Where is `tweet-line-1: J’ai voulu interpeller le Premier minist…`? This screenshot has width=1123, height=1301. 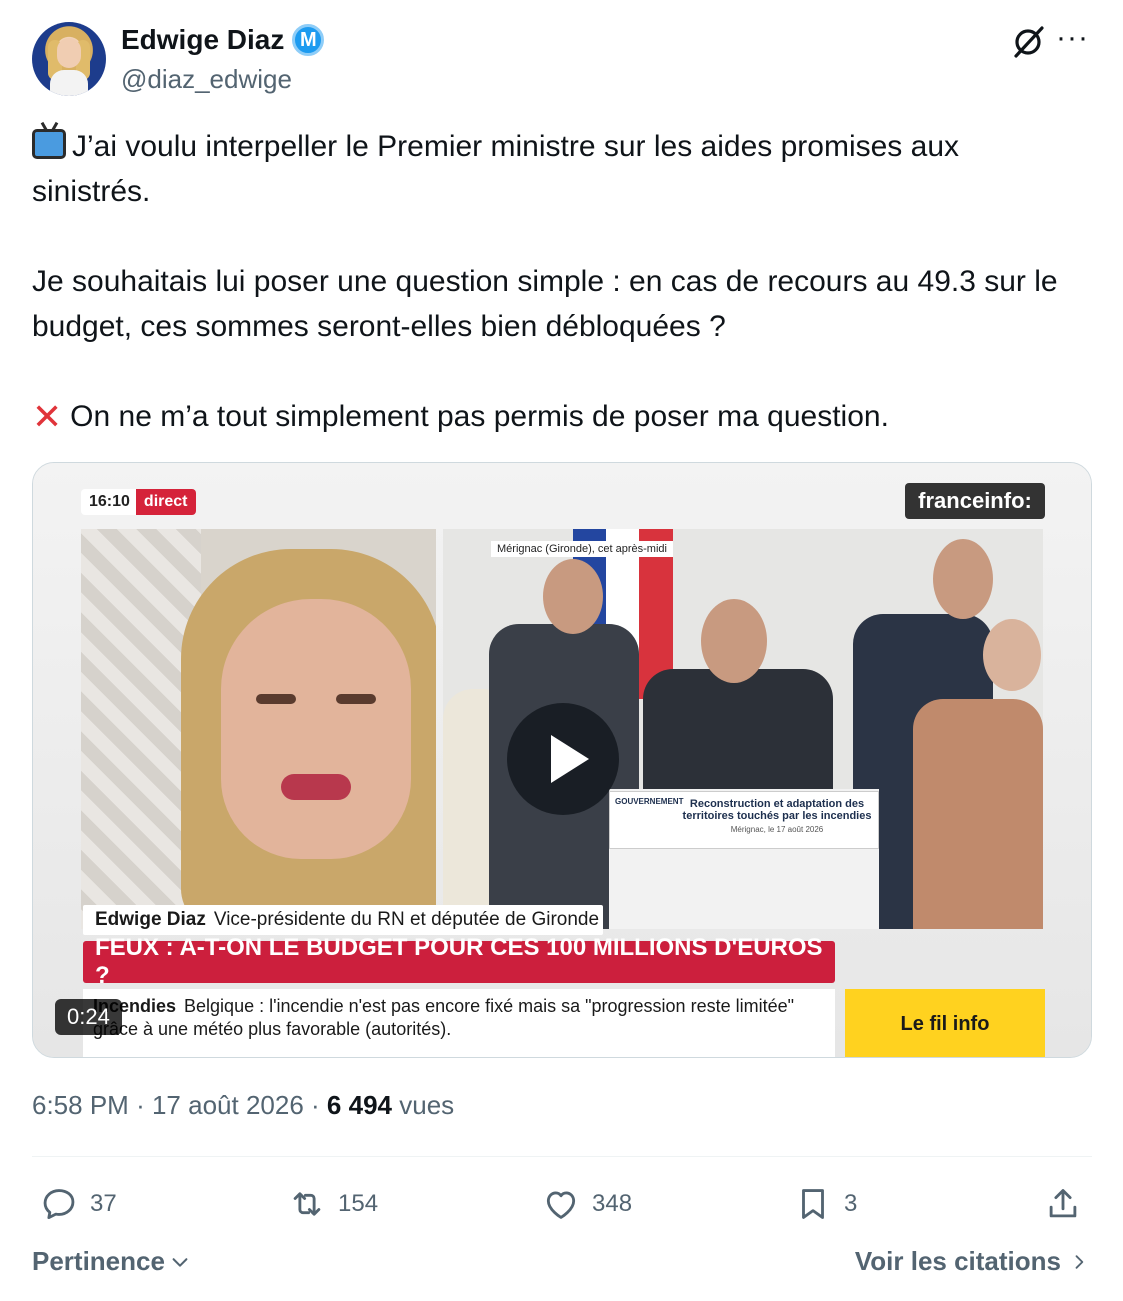 tweet-line-1: J’ai voulu interpeller le Premier minist… is located at coordinates (500, 169).